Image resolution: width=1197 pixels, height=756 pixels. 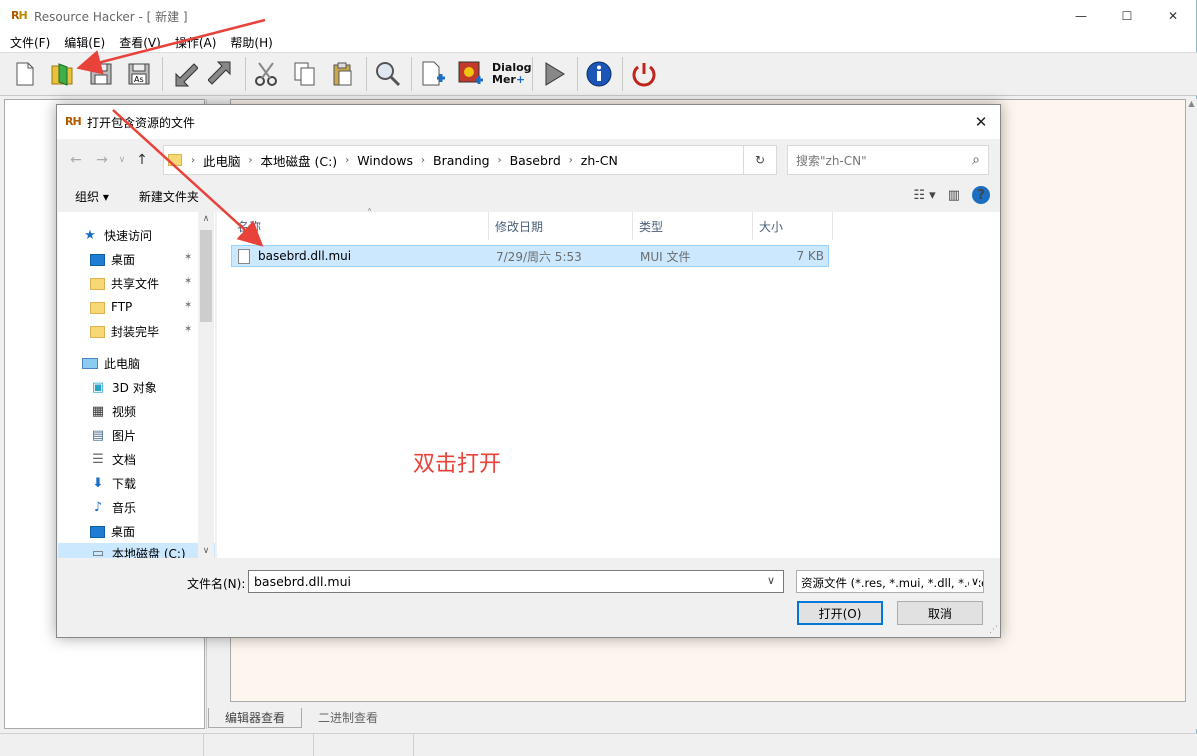 What do you see at coordinates (25, 74) in the screenshot?
I see `new-file-button` at bounding box center [25, 74].